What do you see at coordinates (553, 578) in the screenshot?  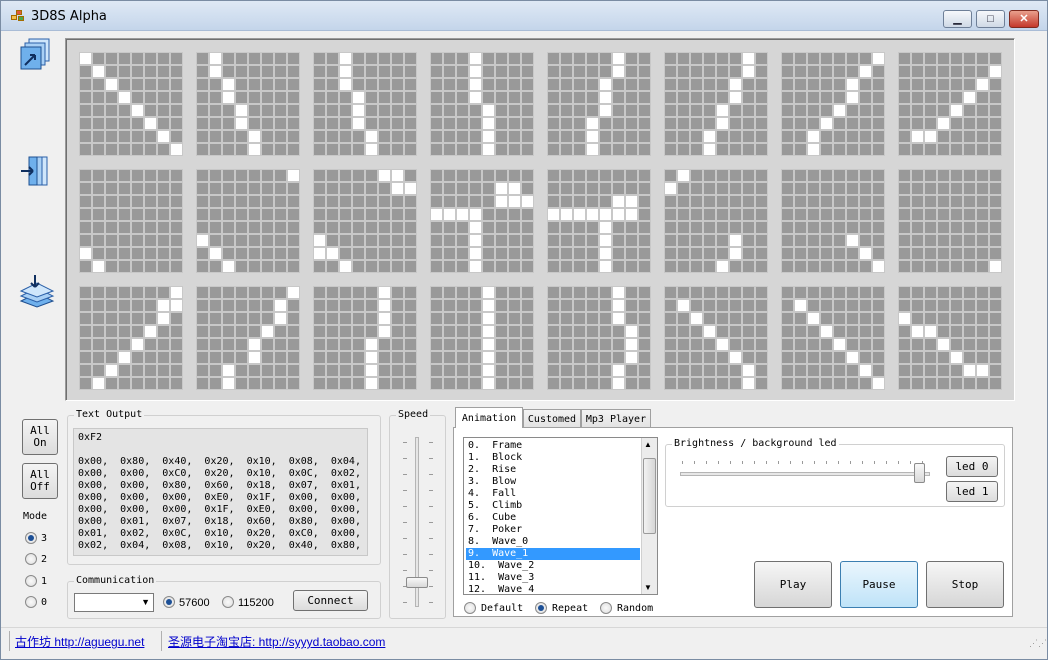 I see `animation-list-item: 11. Wave_3` at bounding box center [553, 578].